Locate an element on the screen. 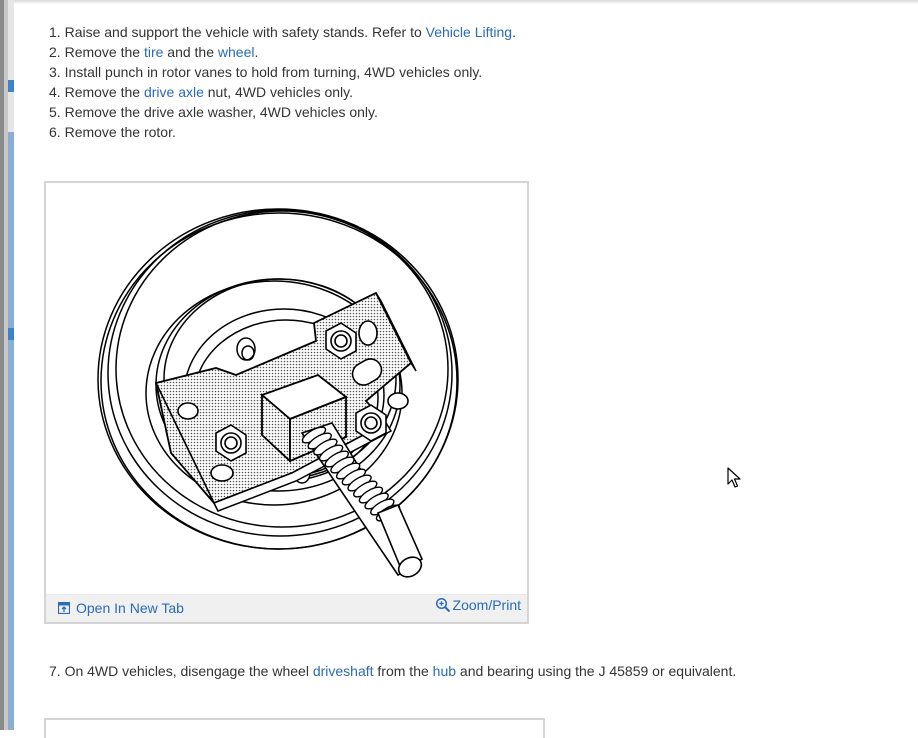 The width and height of the screenshot is (918, 738). zoom-print-link: Zoom/Print is located at coordinates (478, 605).